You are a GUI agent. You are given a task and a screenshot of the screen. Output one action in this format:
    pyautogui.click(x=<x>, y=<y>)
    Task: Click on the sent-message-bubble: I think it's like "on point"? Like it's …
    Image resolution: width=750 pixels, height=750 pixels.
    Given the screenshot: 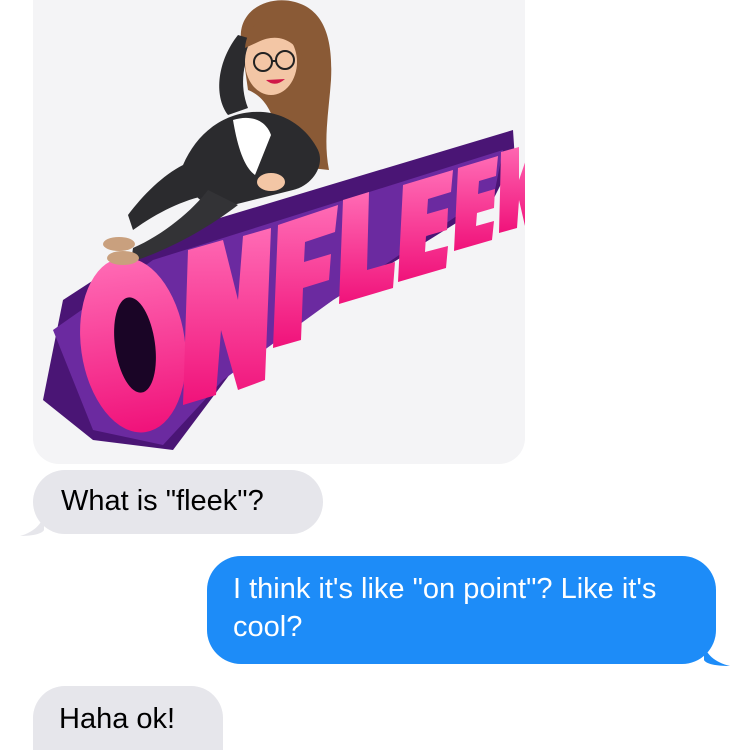 What is the action you would take?
    pyautogui.click(x=461, y=610)
    